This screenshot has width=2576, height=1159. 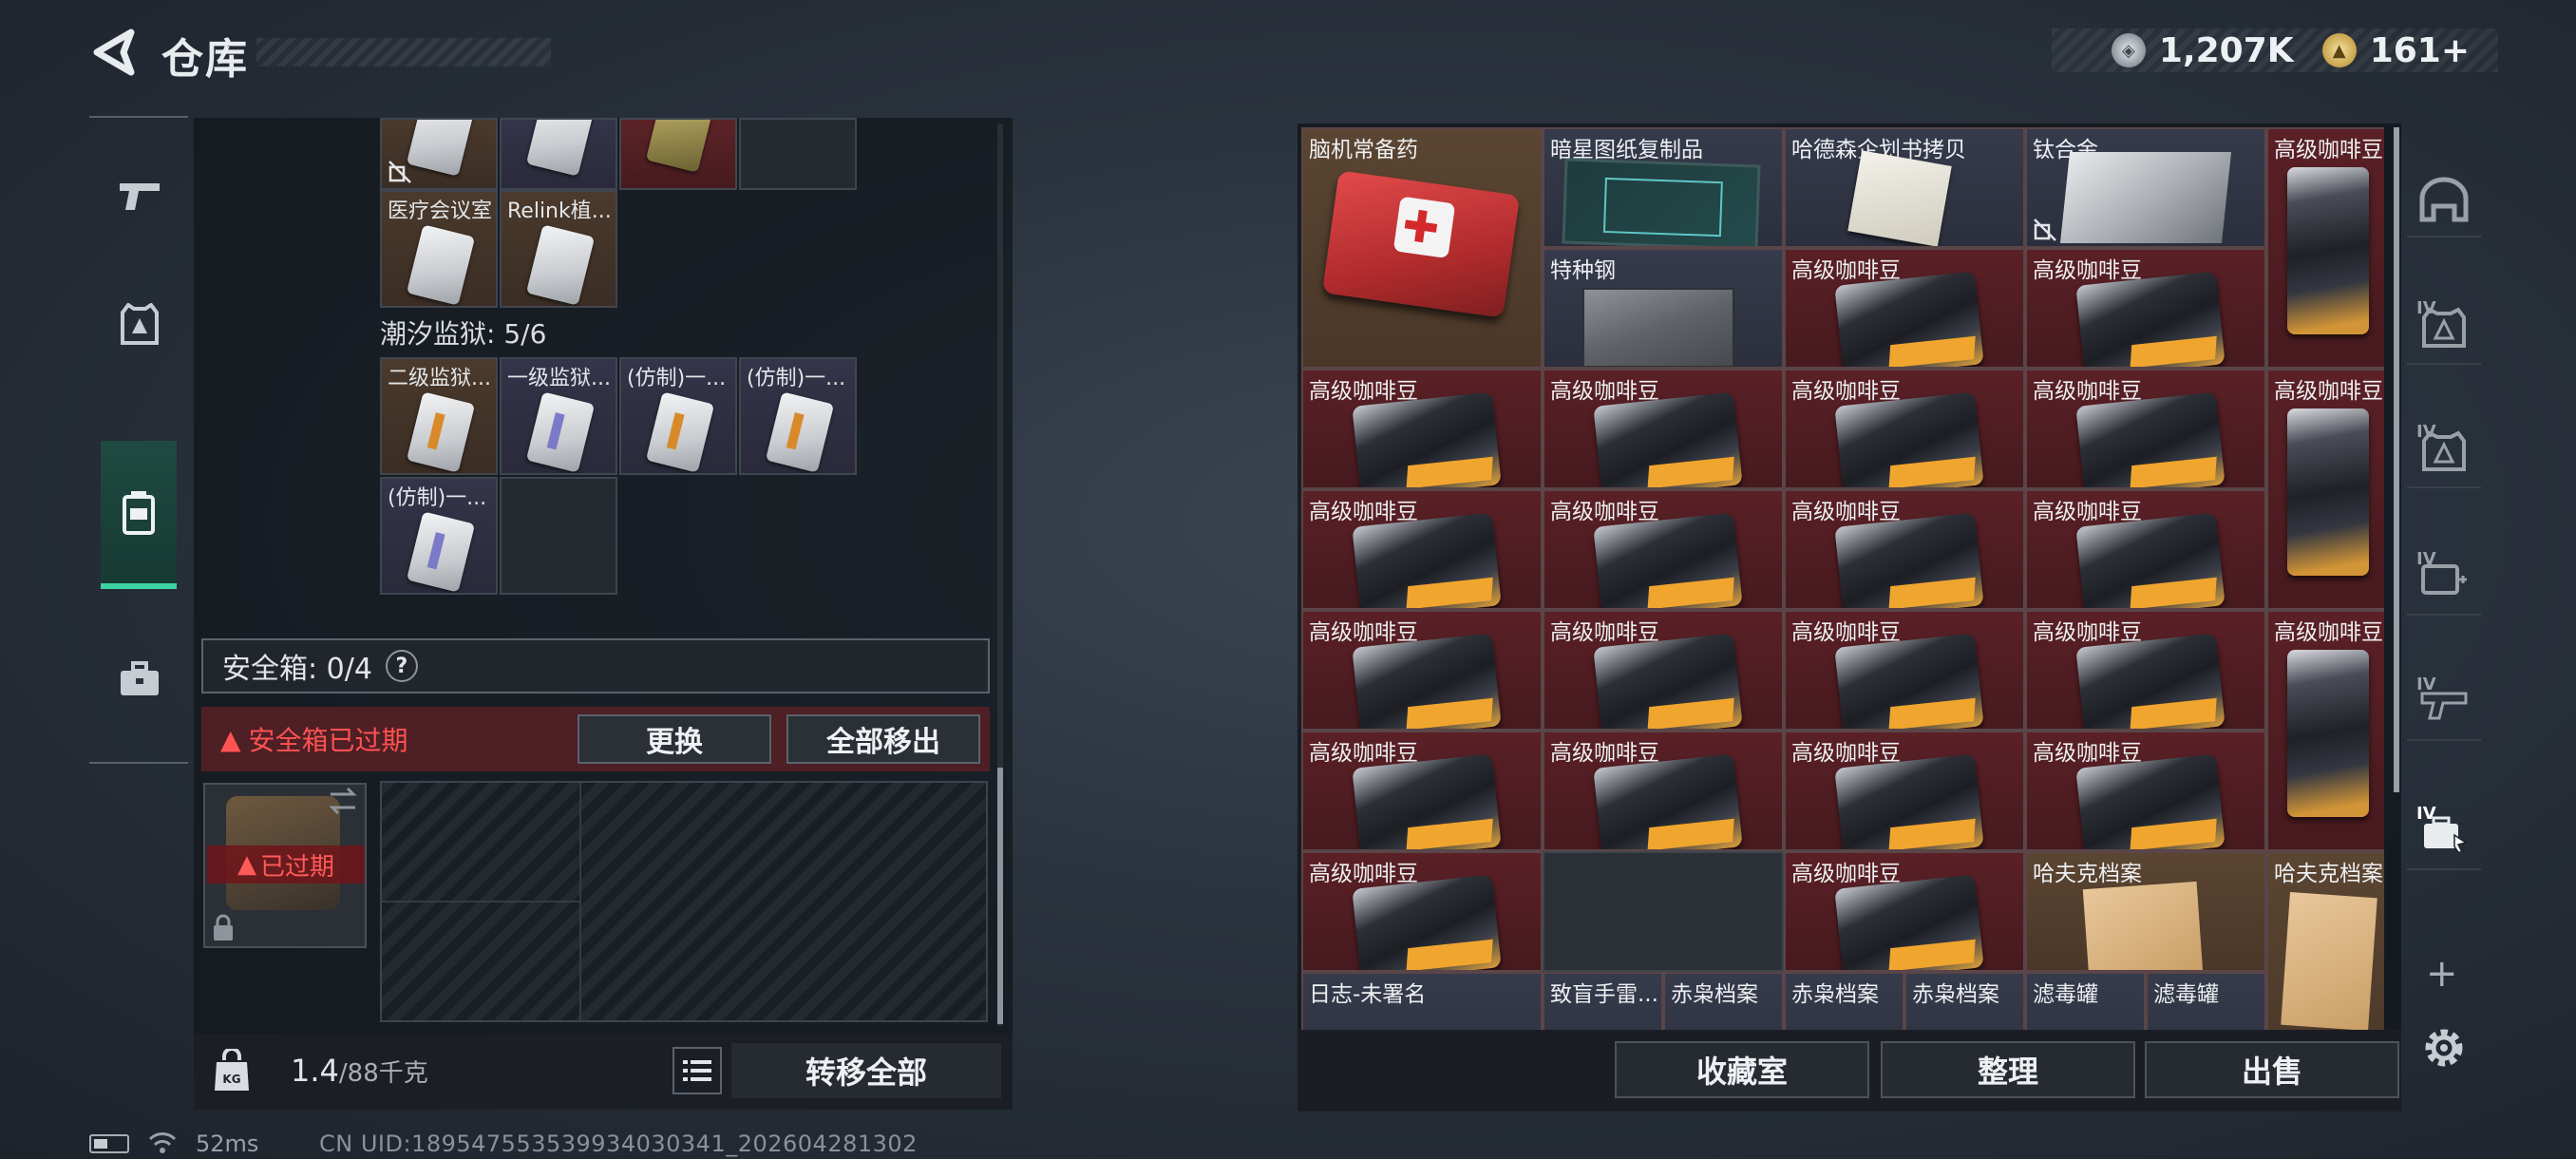 What do you see at coordinates (866, 1070) in the screenshot?
I see `transfer-all-button: 转移全部` at bounding box center [866, 1070].